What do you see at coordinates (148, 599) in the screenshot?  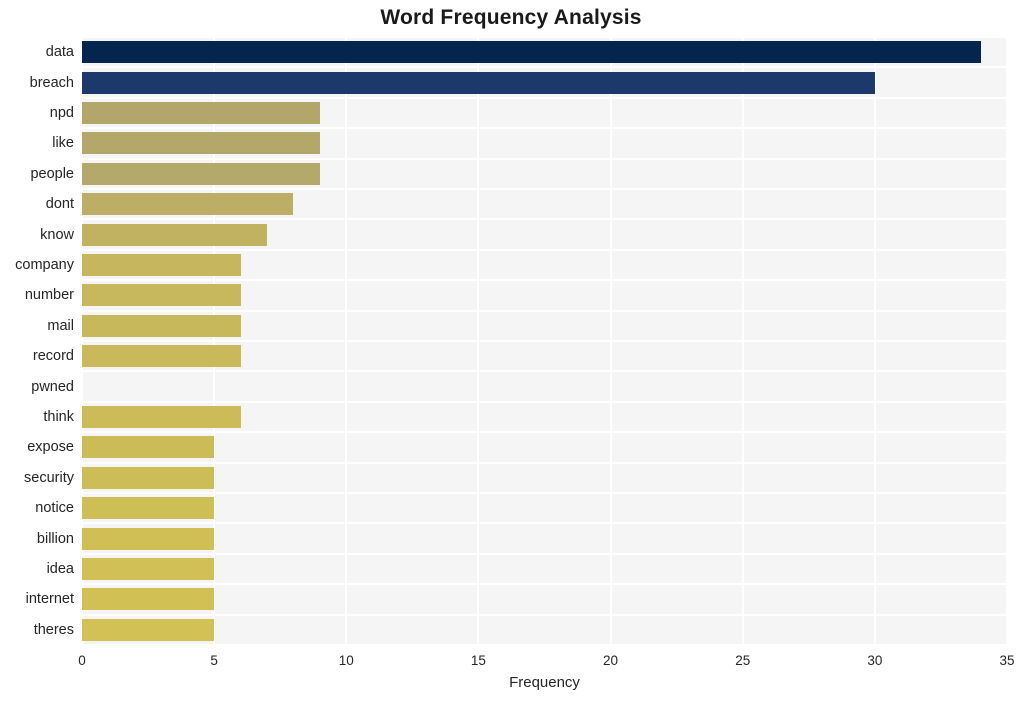 I see `bar-internet` at bounding box center [148, 599].